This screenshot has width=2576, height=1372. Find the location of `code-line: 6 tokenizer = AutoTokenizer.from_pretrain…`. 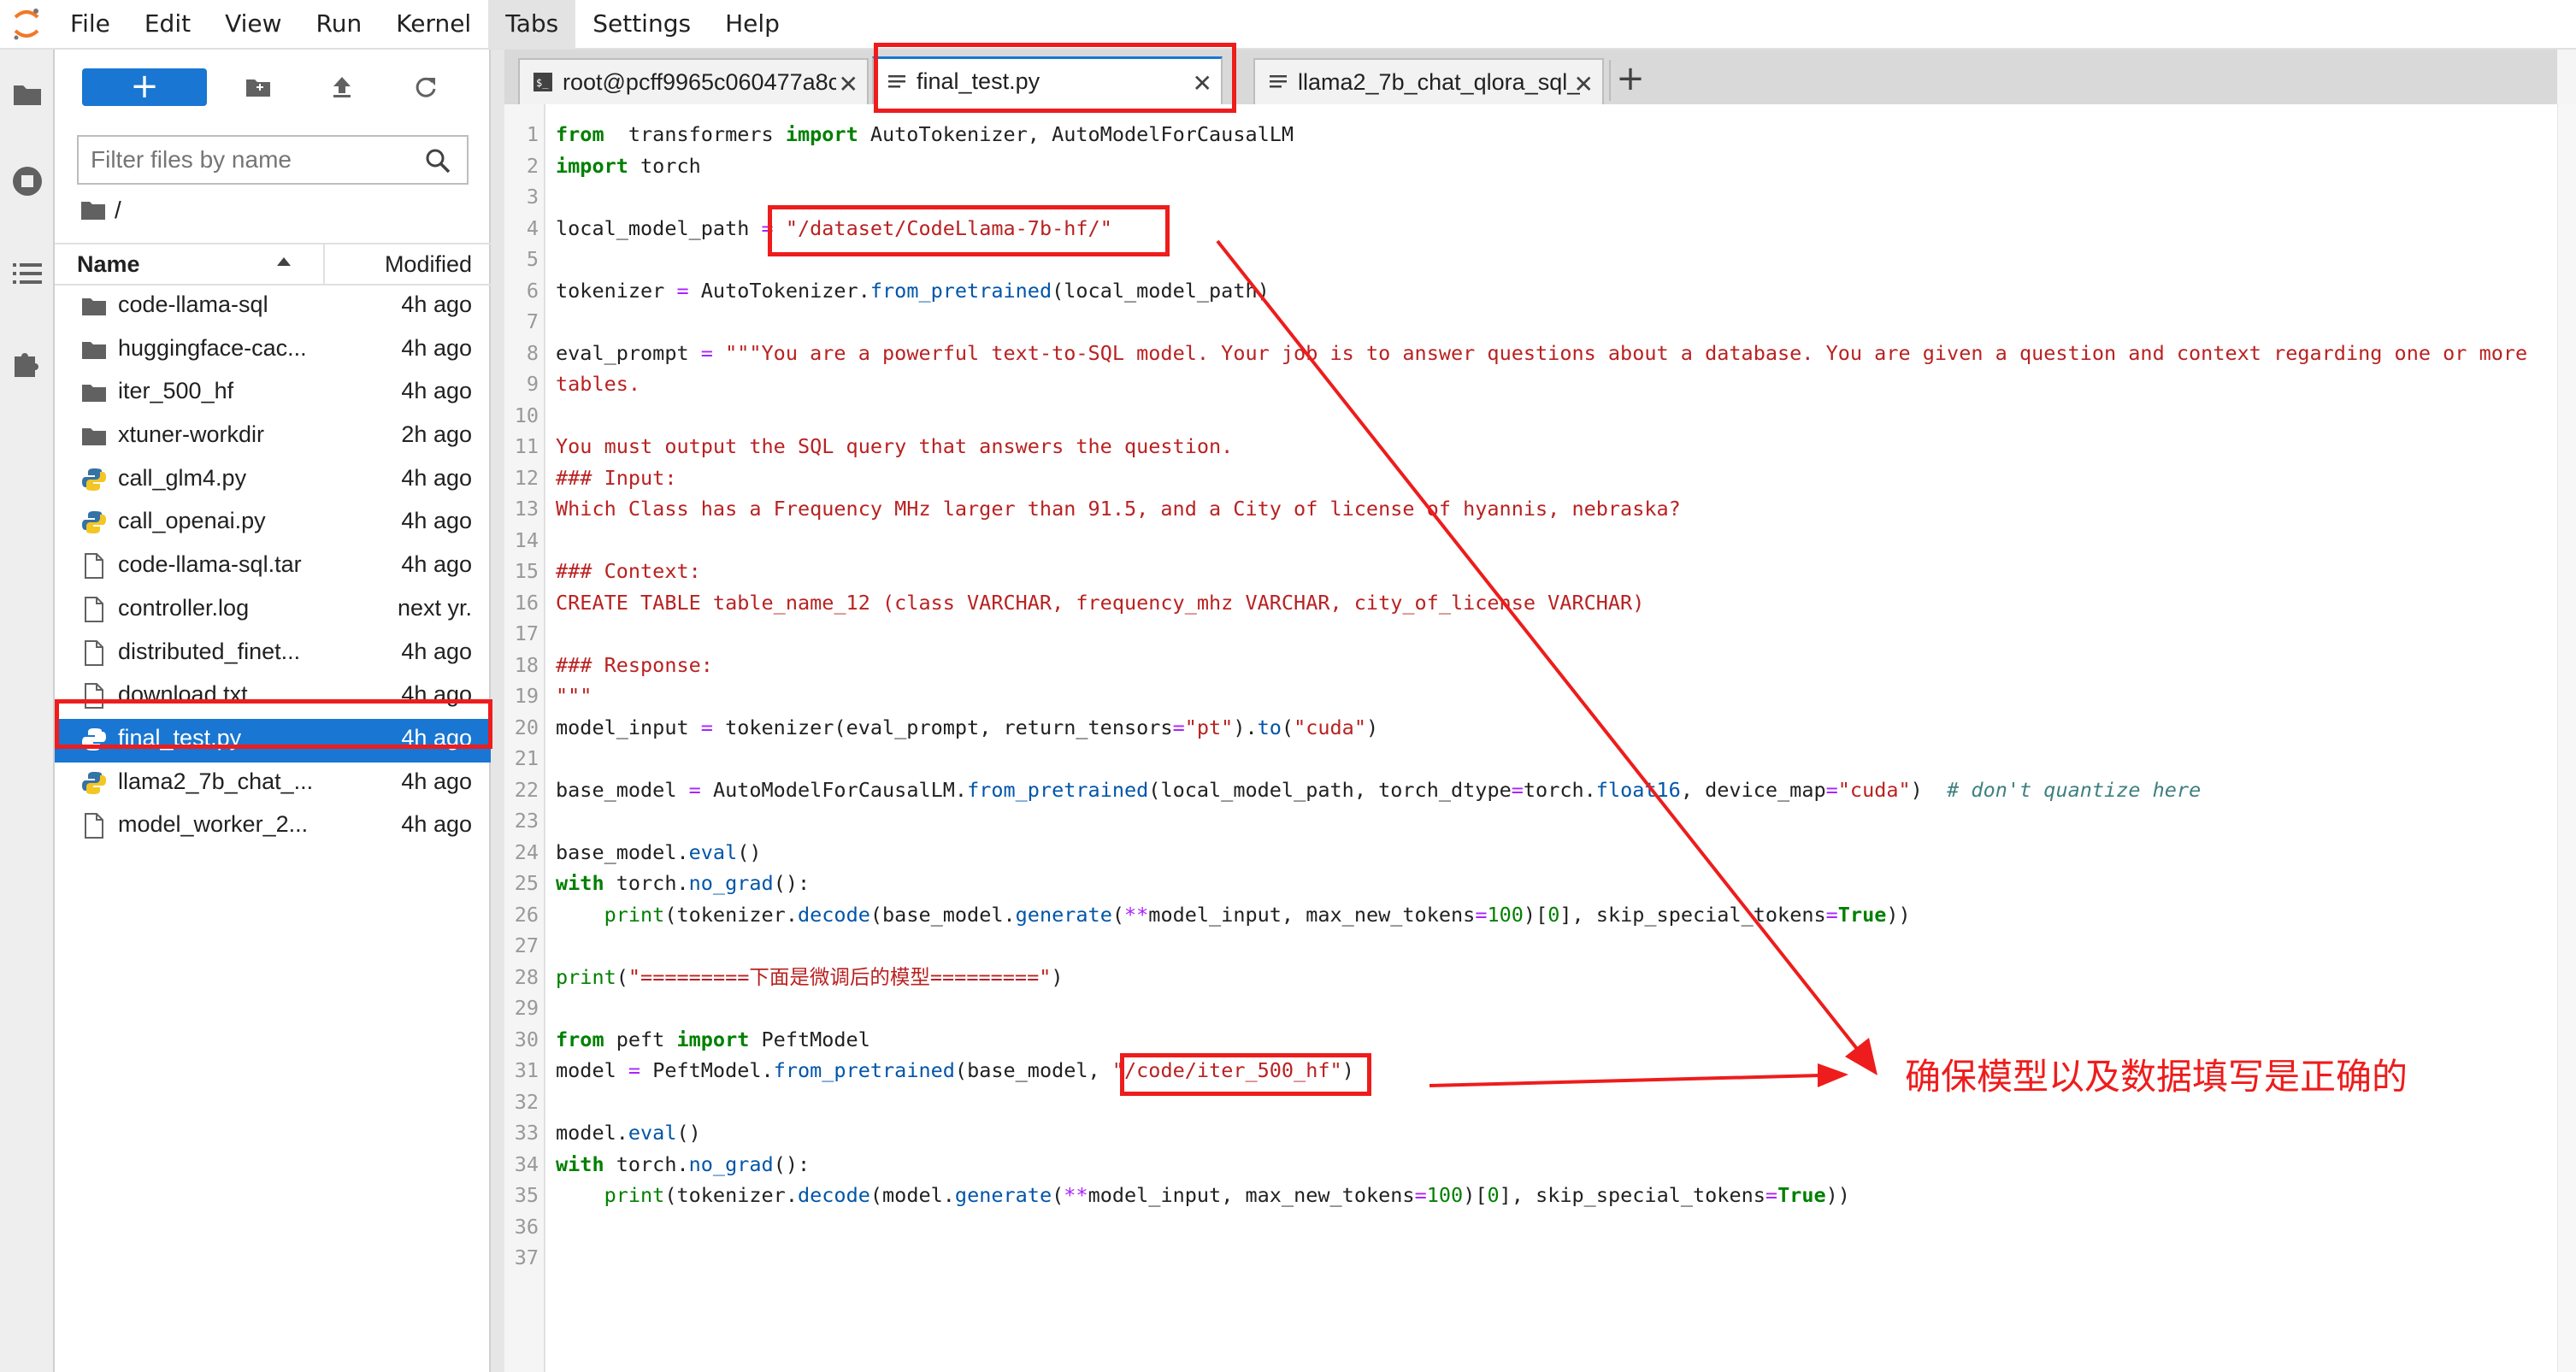

code-line: 6 tokenizer = AutoTokenizer.from_pretrain… is located at coordinates (1530, 291).